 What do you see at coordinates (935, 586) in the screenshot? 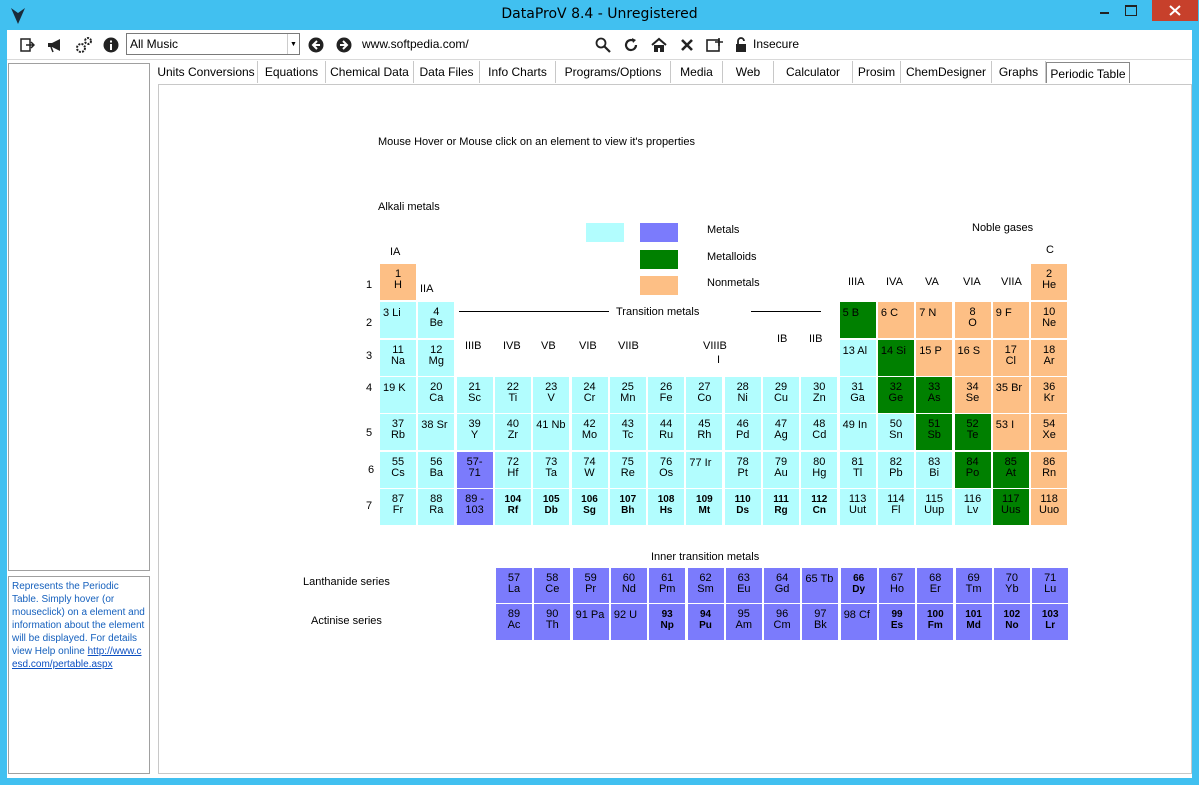
I see `series-element-cell: 68 Er` at bounding box center [935, 586].